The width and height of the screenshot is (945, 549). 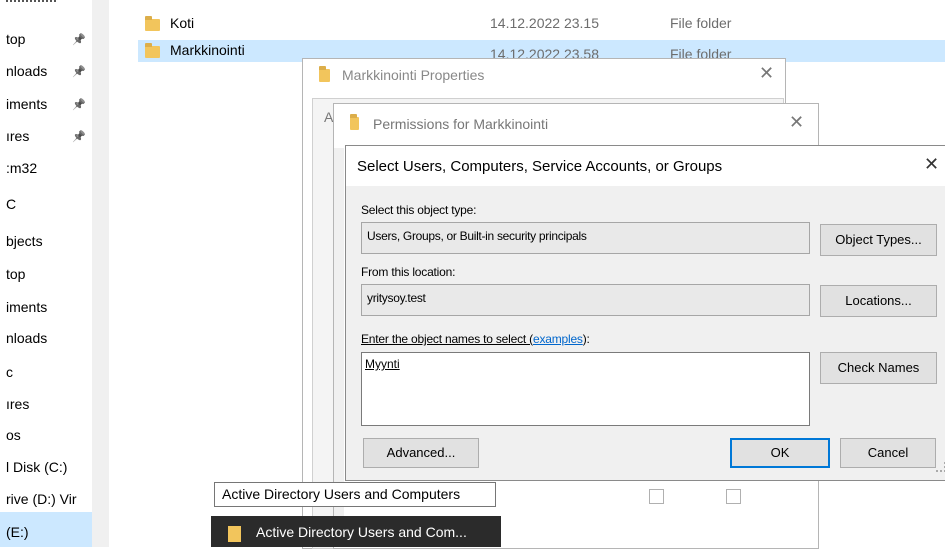 I want to click on file-name: Markkinointi, so click(x=207, y=50).